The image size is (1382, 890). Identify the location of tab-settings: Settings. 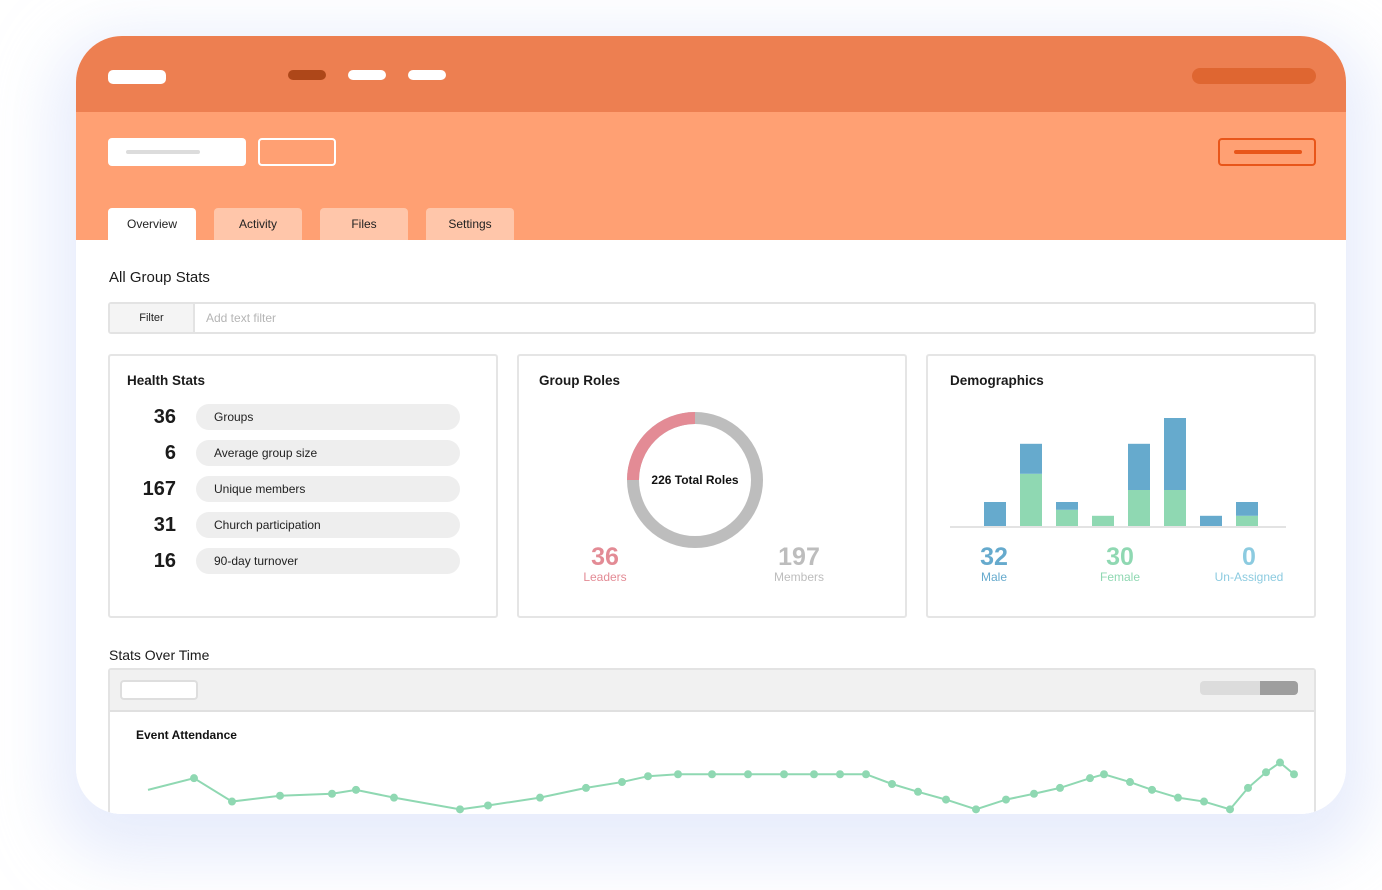
(470, 224).